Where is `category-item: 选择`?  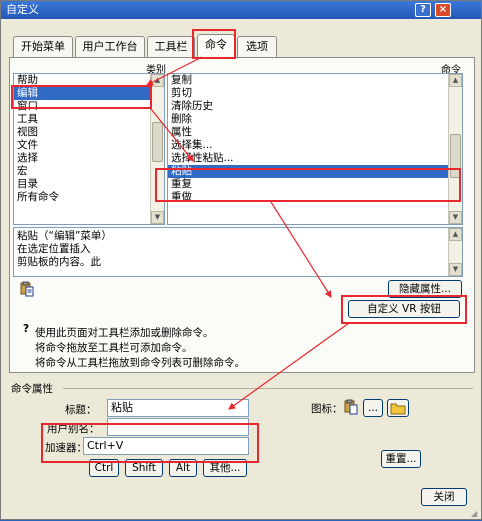
category-item: 选择 is located at coordinates (89, 158).